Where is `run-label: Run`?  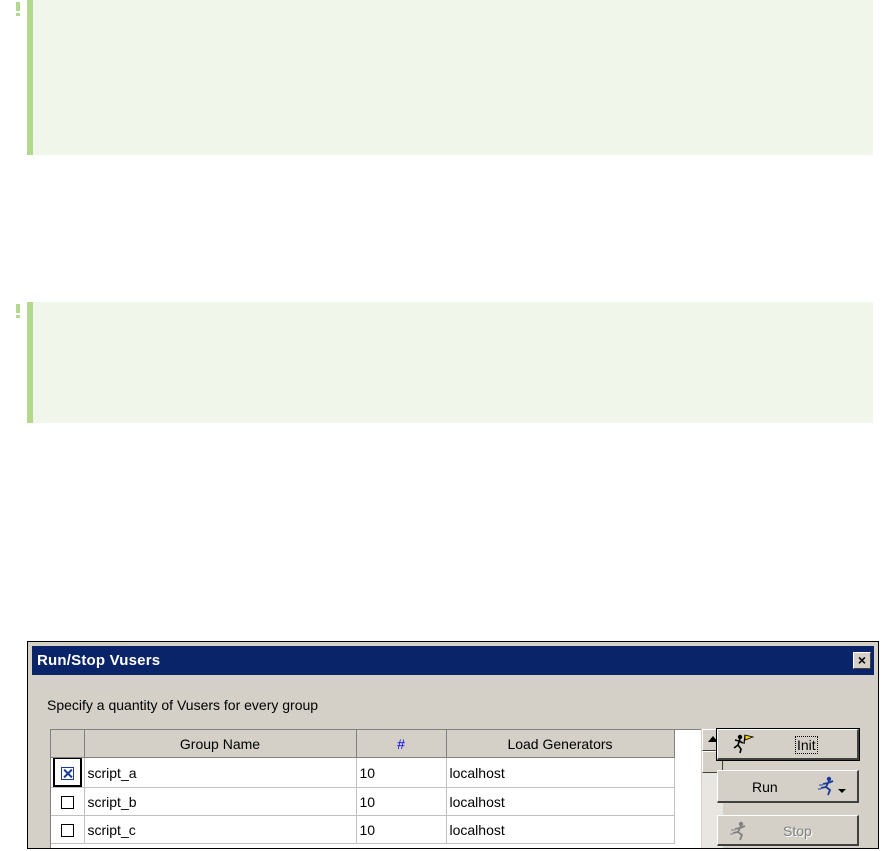
run-label: Run is located at coordinates (765, 787).